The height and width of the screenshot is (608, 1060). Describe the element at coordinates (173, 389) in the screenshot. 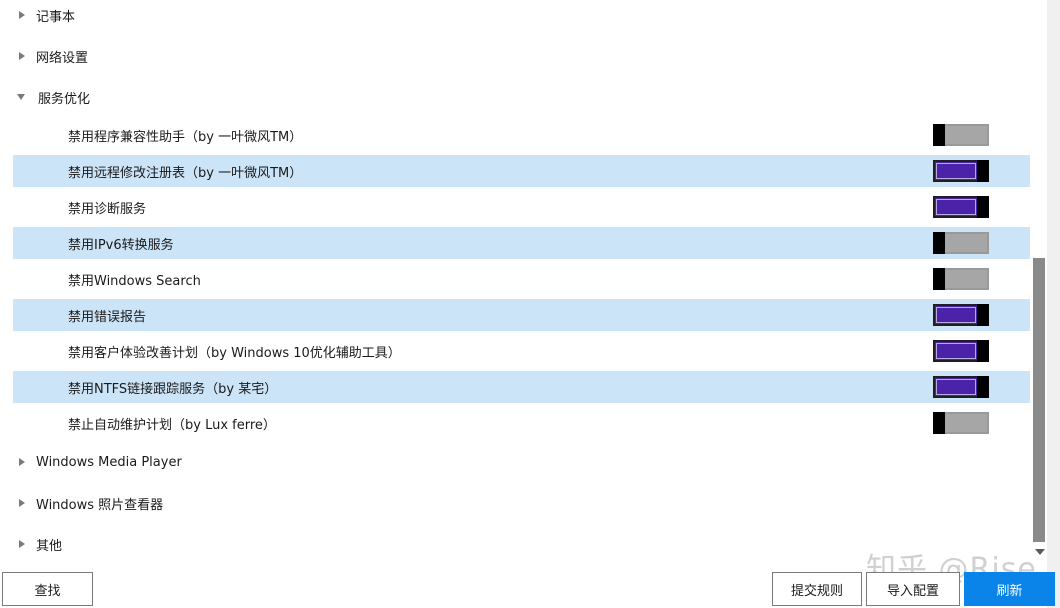

I see `service-label: 禁用NTFS链接跟踪服务（by 某宅）` at that location.